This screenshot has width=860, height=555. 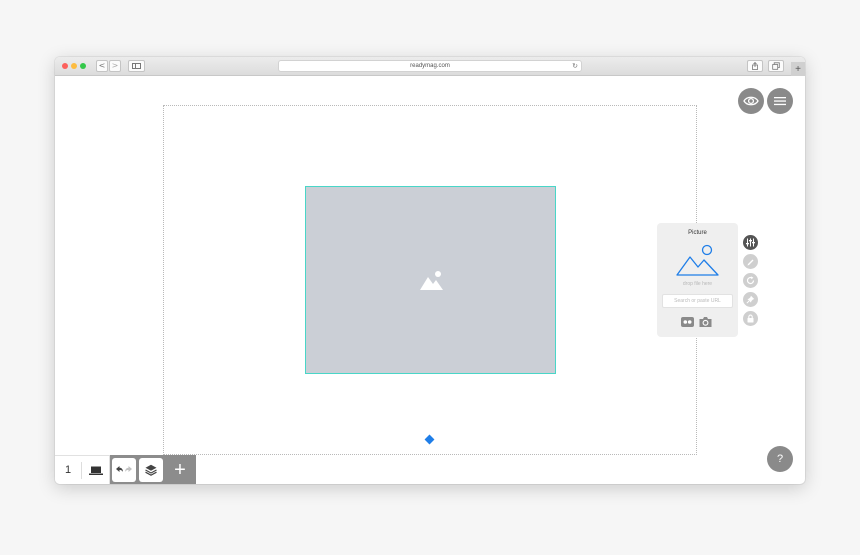 I want to click on sliders-icon, so click(x=750, y=242).